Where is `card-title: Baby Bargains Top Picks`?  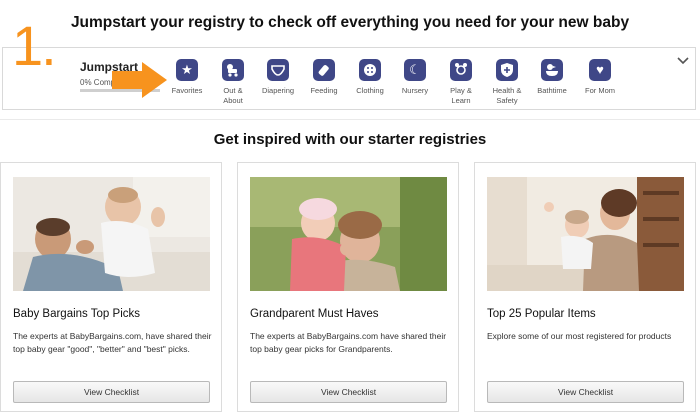 card-title: Baby Bargains Top Picks is located at coordinates (76, 314).